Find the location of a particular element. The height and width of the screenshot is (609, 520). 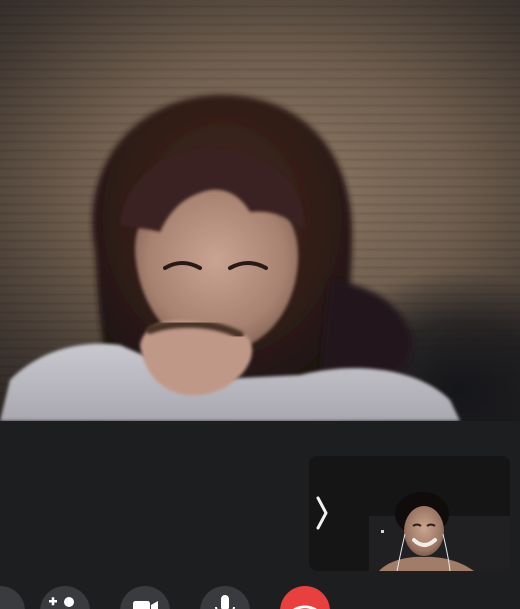

video-camera-icon is located at coordinates (145, 605).